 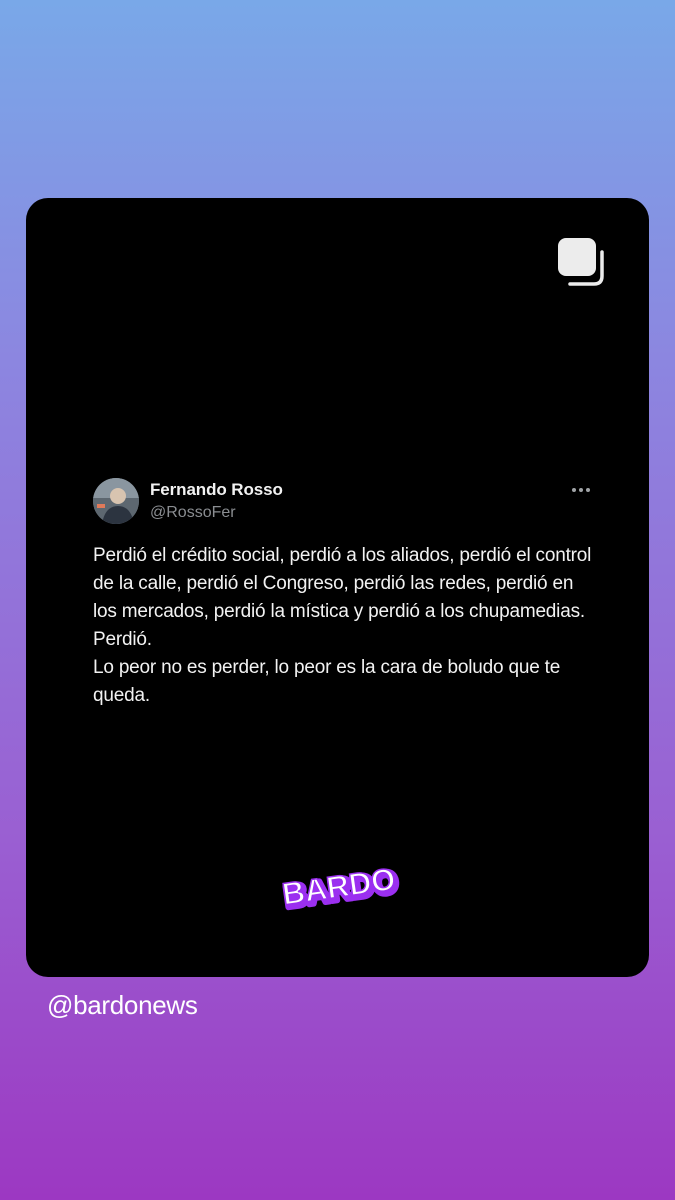 What do you see at coordinates (216, 490) in the screenshot?
I see `author-name: Fernando Rosso` at bounding box center [216, 490].